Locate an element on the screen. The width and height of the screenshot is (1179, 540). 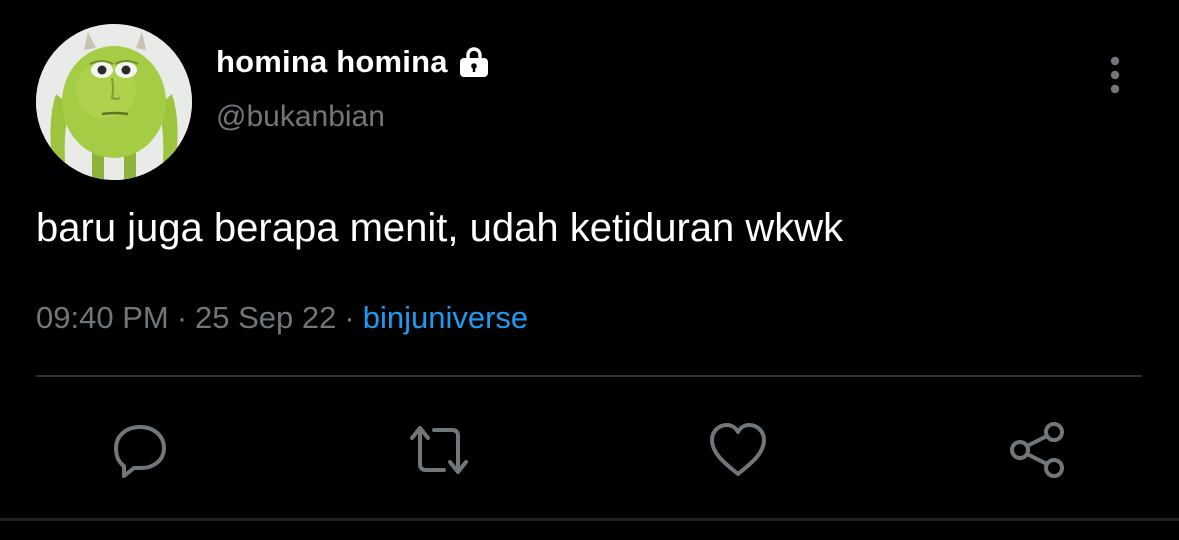
avatar is located at coordinates (114, 102).